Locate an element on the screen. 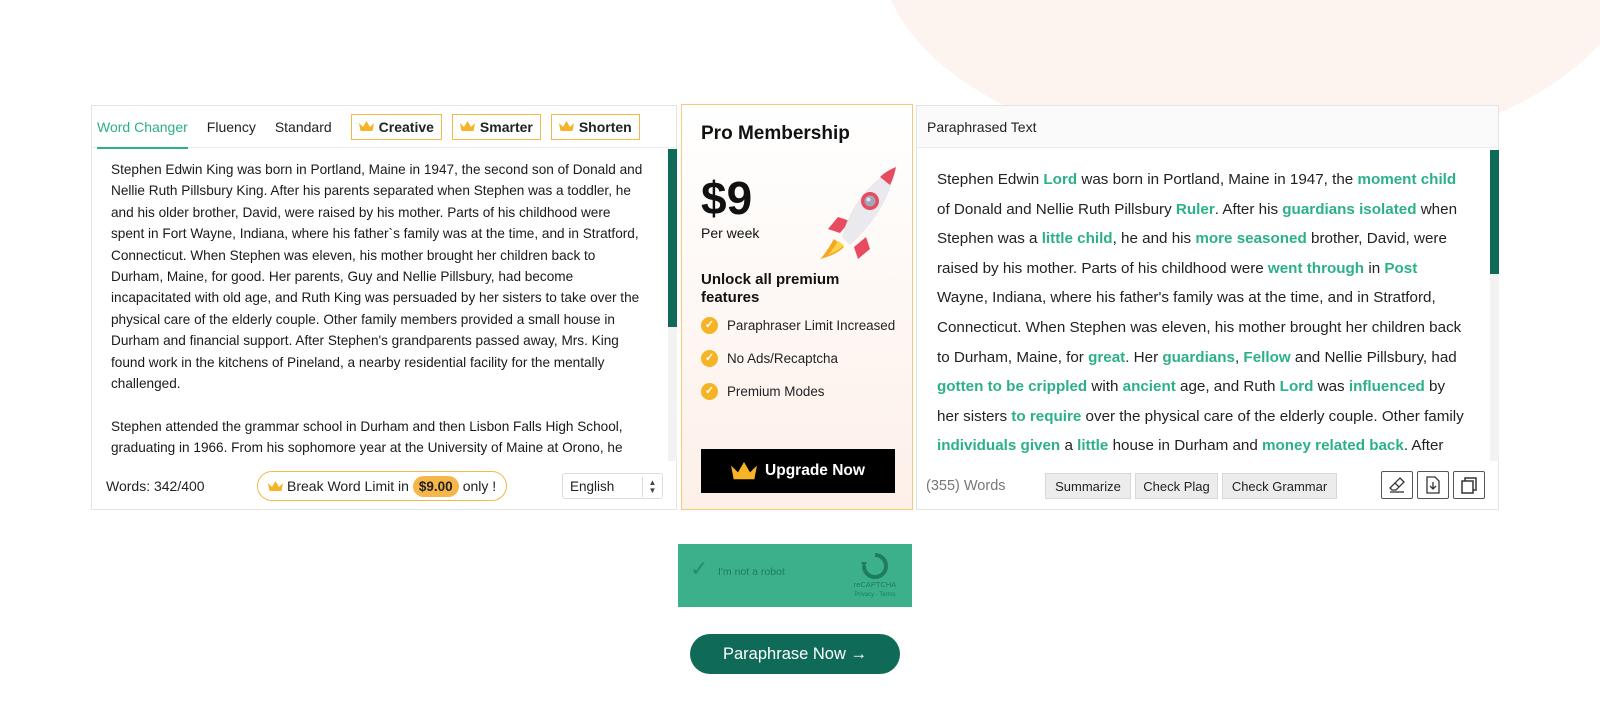 The image size is (1600, 711). pro-period: Per week is located at coordinates (730, 233).